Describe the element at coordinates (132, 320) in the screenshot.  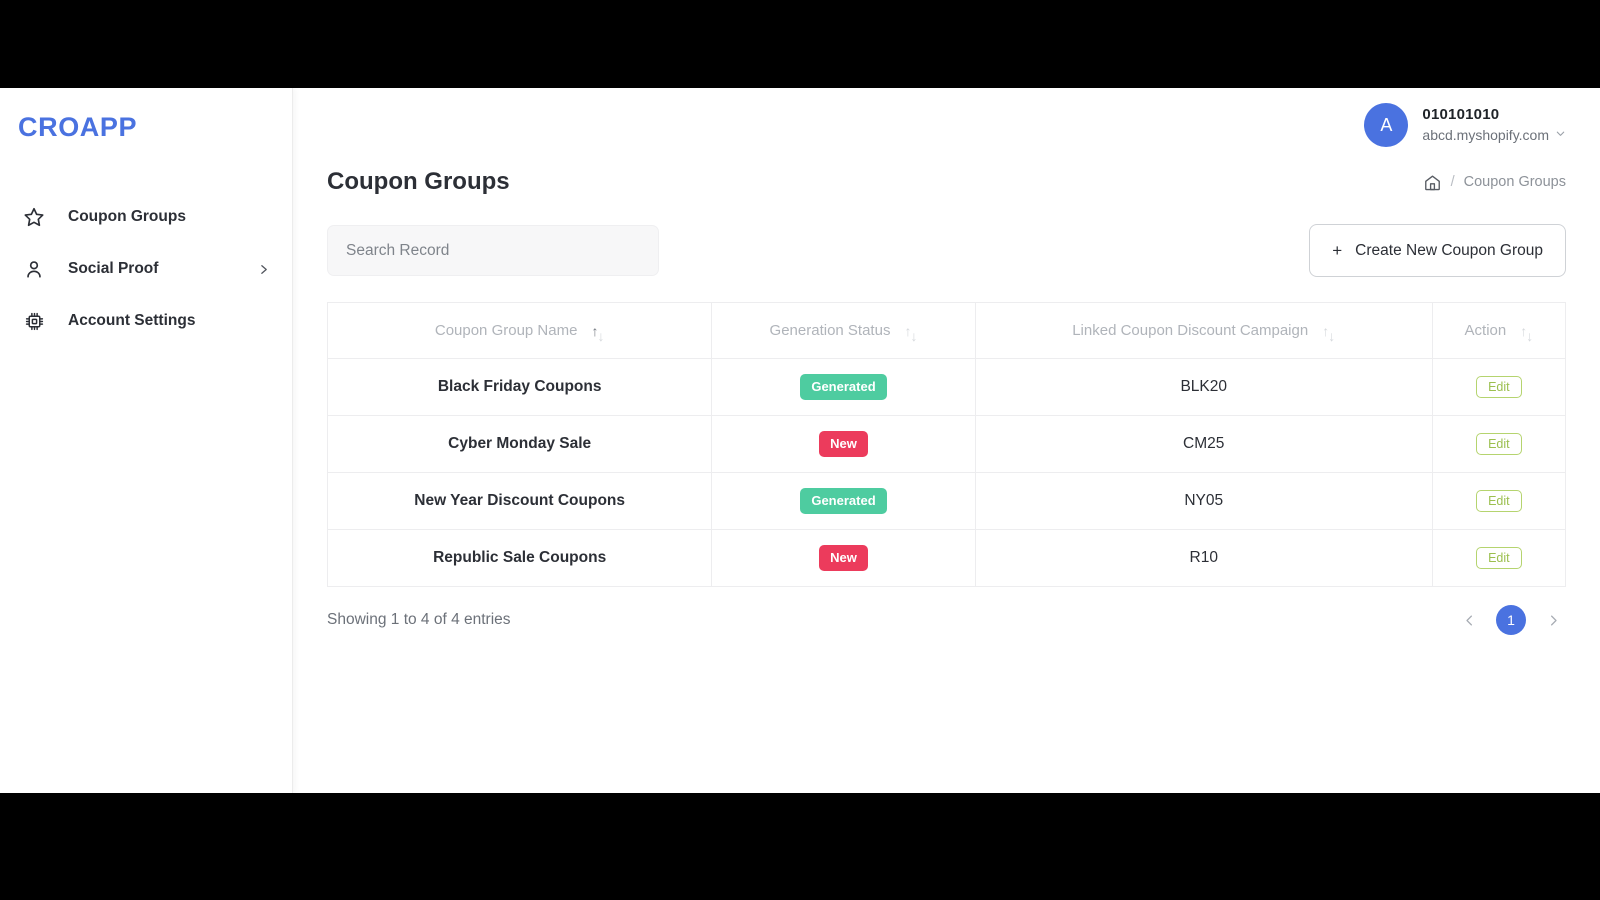
I see `sidebar-item-label: Account Settings` at that location.